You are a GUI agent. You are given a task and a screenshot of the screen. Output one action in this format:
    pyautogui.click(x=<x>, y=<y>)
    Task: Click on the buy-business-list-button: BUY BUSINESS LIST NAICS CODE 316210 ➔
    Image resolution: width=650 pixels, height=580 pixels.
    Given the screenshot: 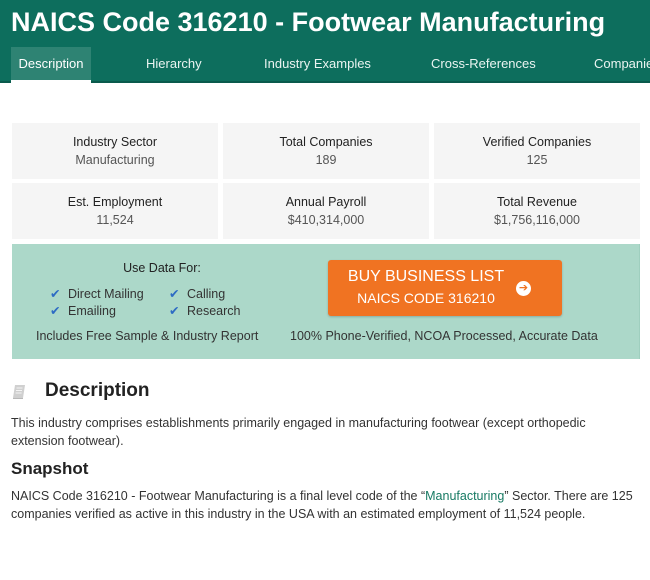 What is the action you would take?
    pyautogui.click(x=445, y=288)
    